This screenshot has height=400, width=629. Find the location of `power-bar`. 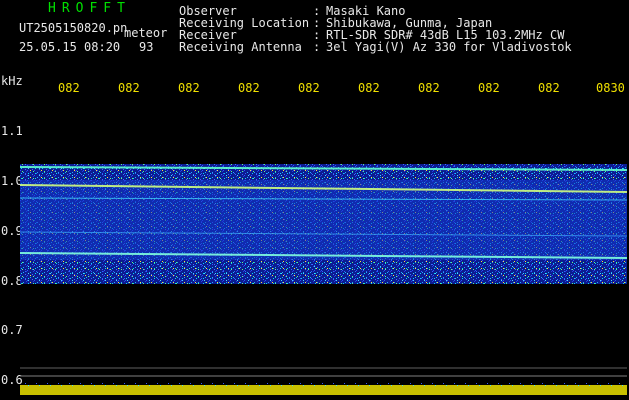

power-bar is located at coordinates (323, 390).